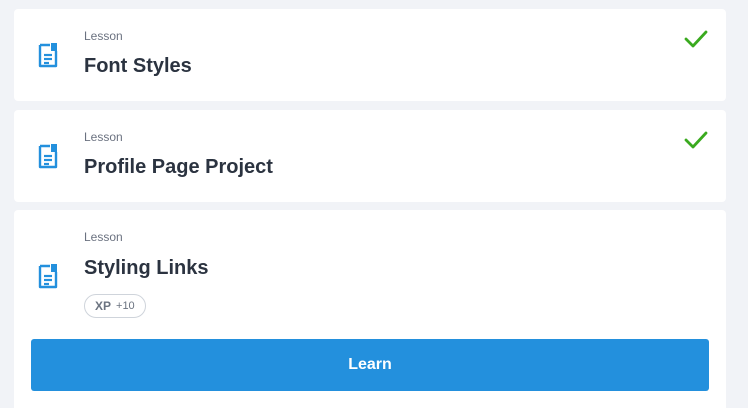 This screenshot has height=408, width=748. I want to click on learn-button: Learn, so click(370, 365).